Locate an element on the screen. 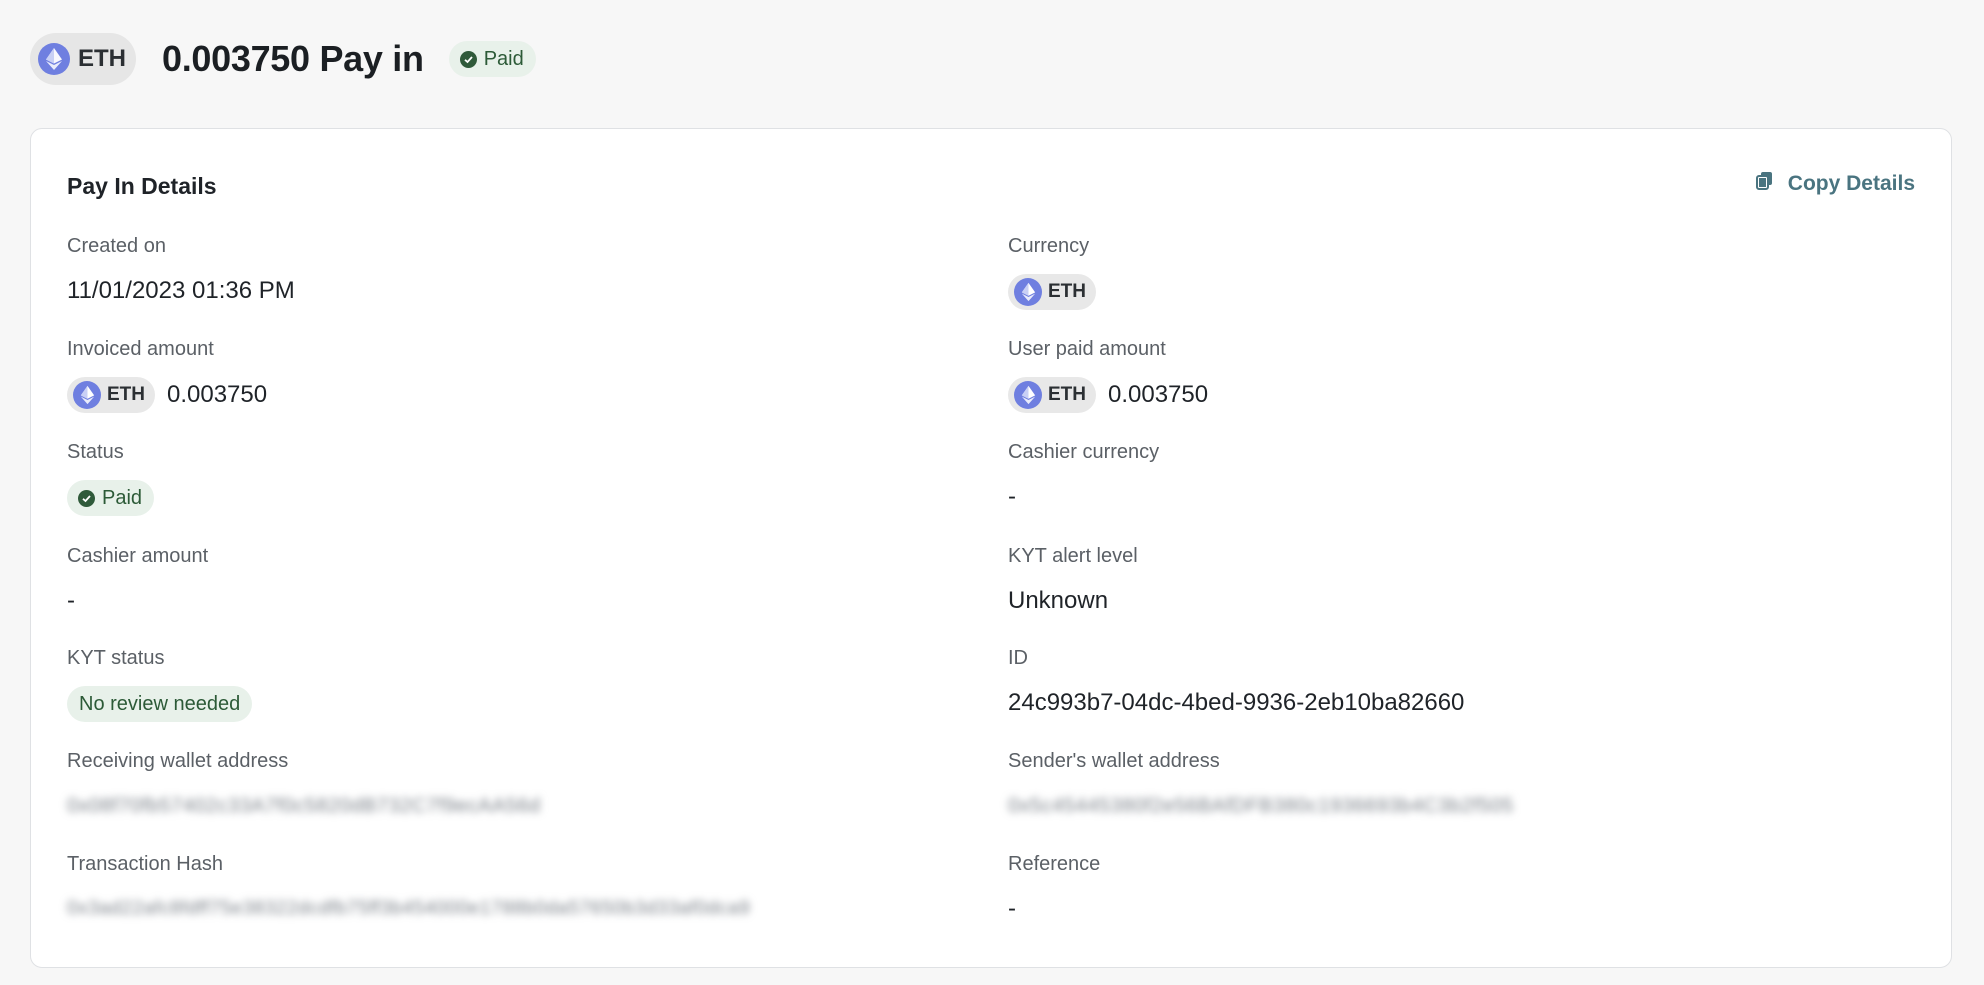  field-label: ID is located at coordinates (1018, 658).